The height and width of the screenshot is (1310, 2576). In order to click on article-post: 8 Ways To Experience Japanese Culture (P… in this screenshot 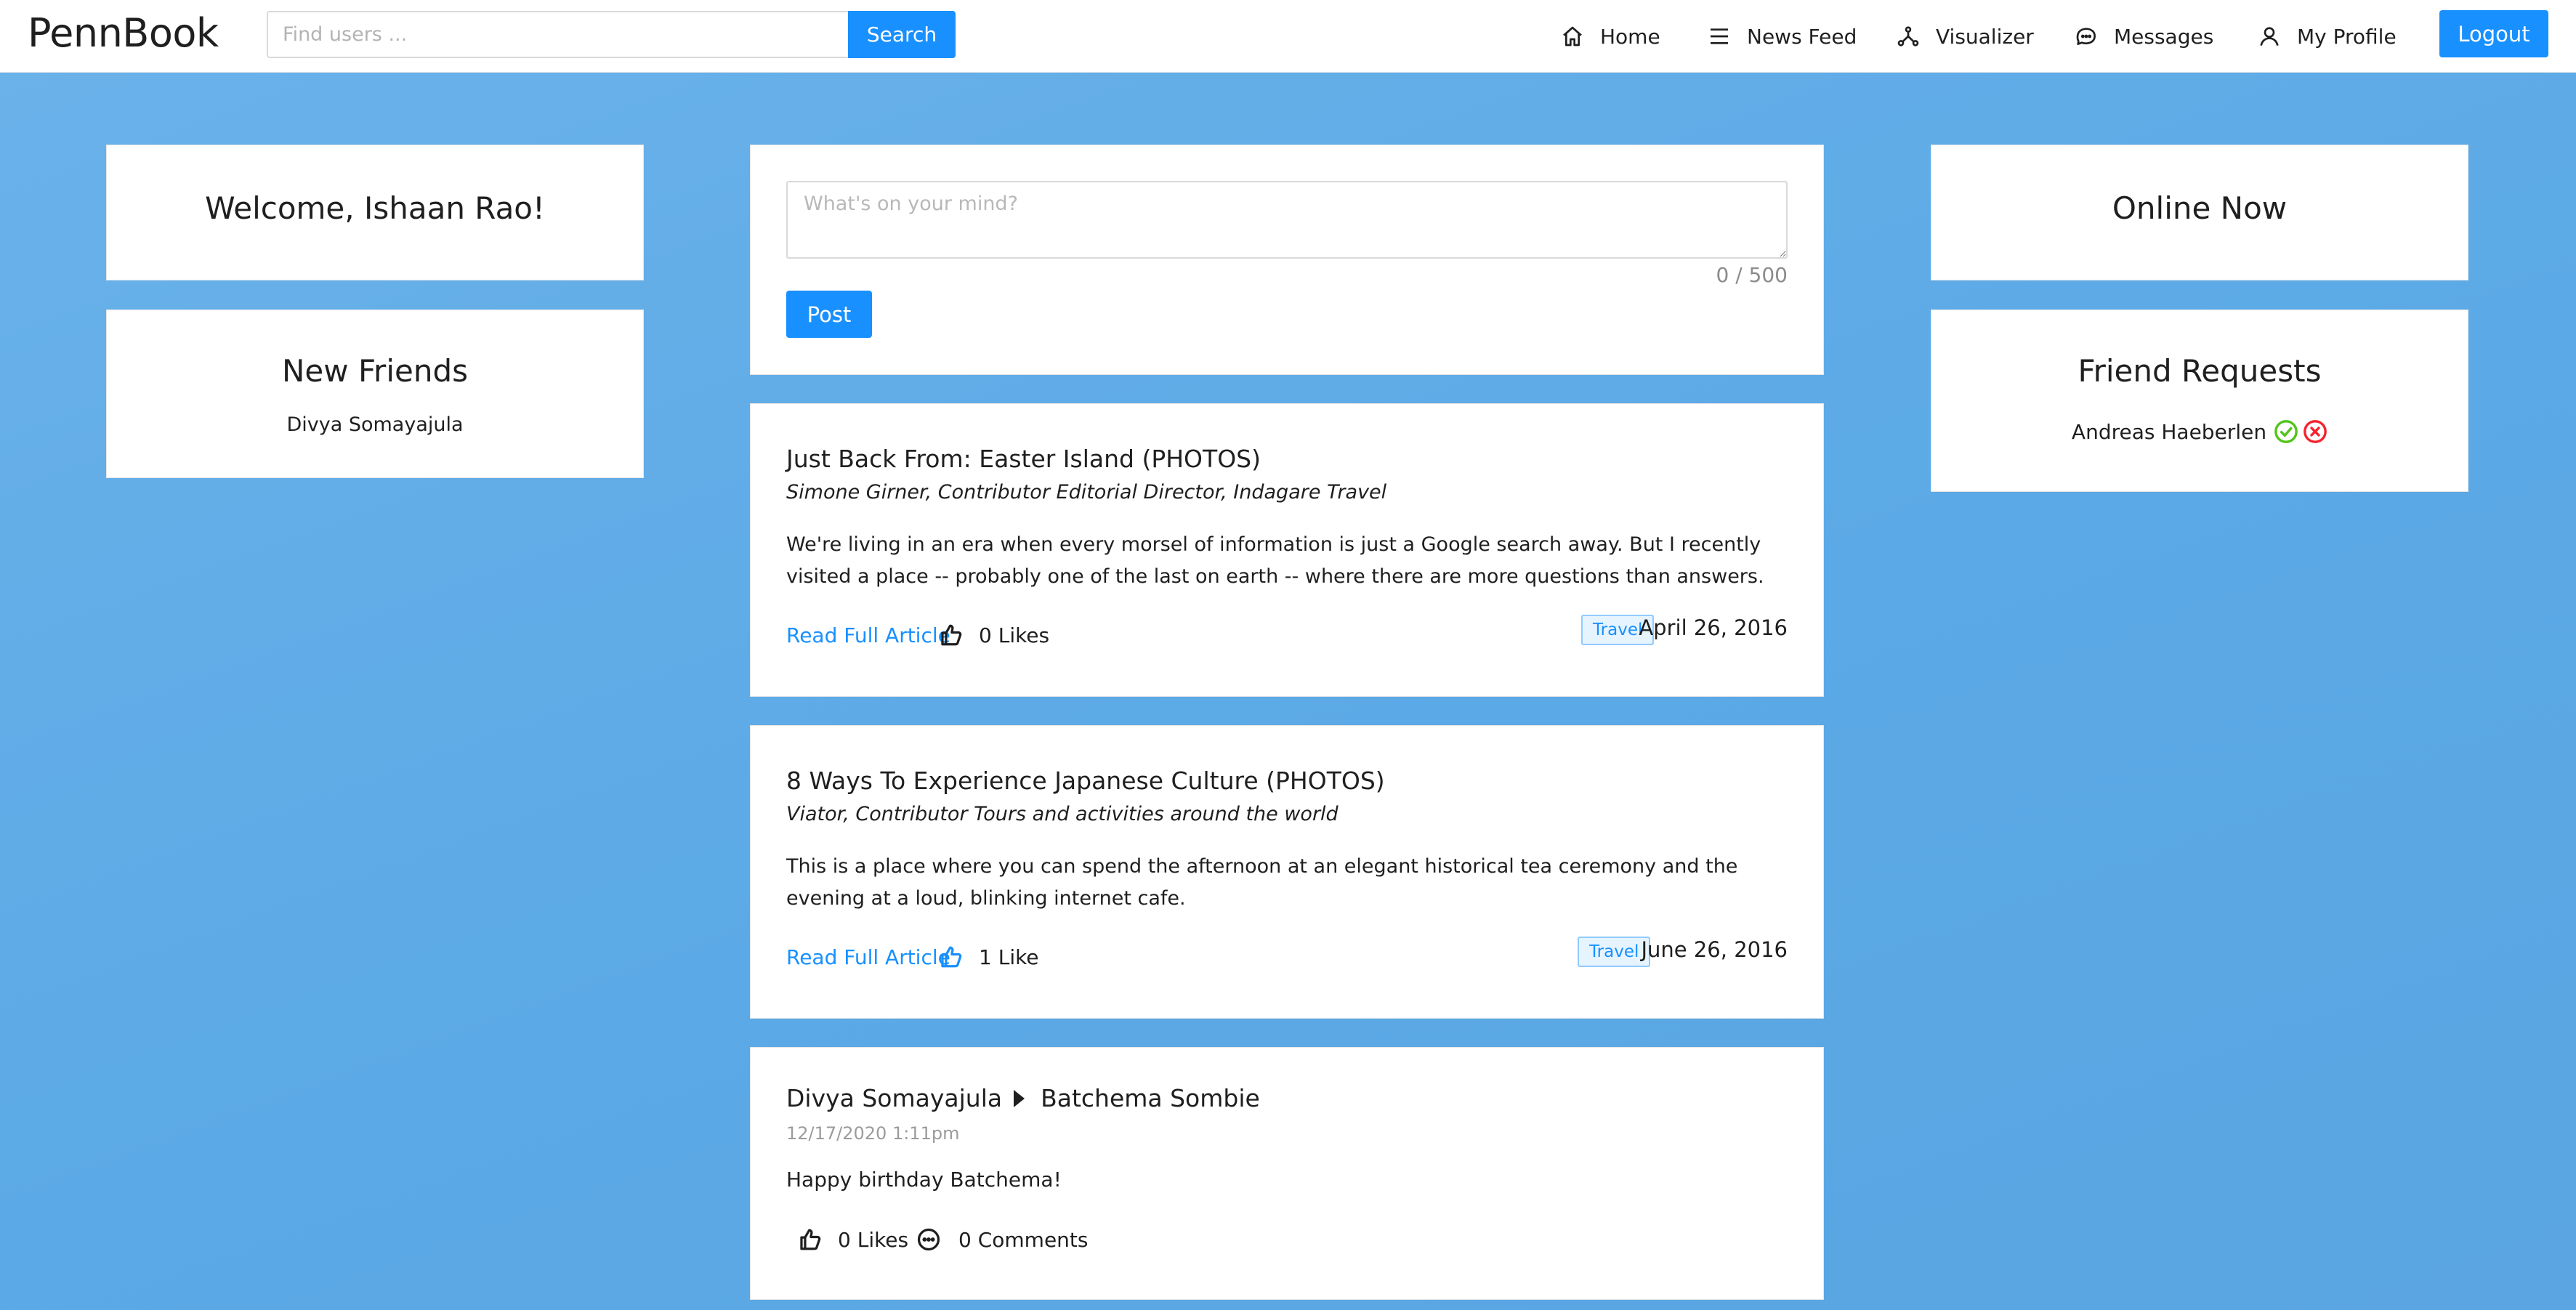, I will do `click(1287, 872)`.